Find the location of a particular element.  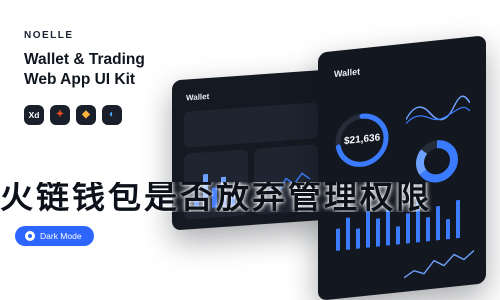

adobe-xd-icon: Xd is located at coordinates (34, 115).